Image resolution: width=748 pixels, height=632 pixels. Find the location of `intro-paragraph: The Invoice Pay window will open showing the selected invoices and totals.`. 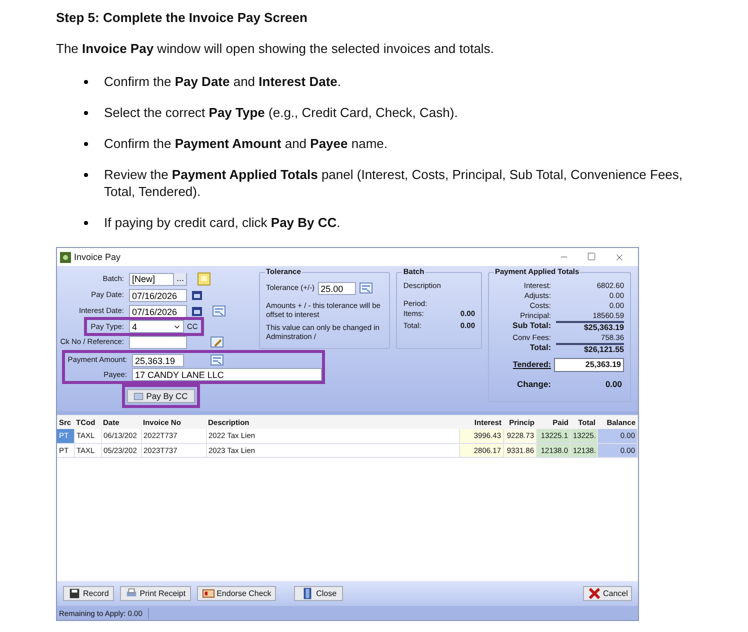

intro-paragraph: The Invoice Pay window will open showing the selected invoices and totals. is located at coordinates (275, 49).